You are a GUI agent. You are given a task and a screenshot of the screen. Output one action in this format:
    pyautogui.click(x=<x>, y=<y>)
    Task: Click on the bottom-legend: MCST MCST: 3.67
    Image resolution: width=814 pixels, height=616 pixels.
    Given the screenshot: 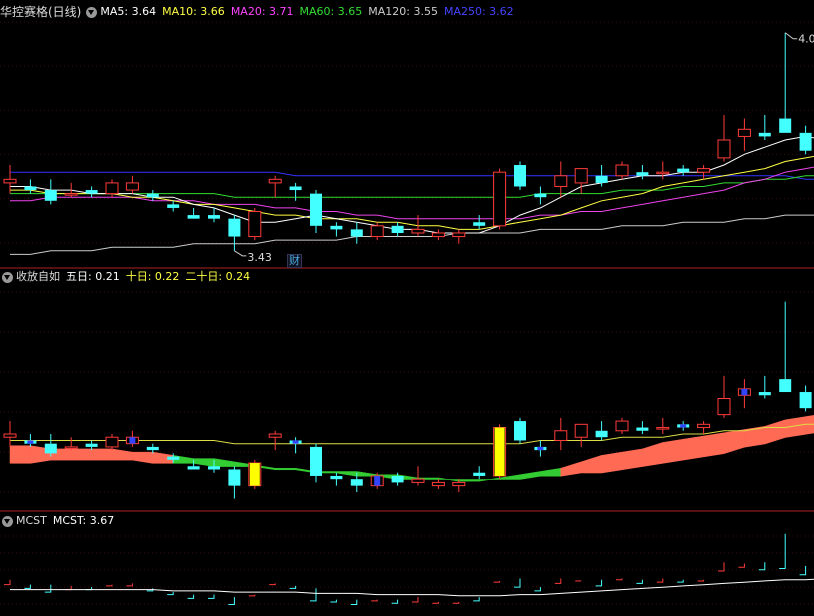 What is the action you would take?
    pyautogui.click(x=63, y=521)
    